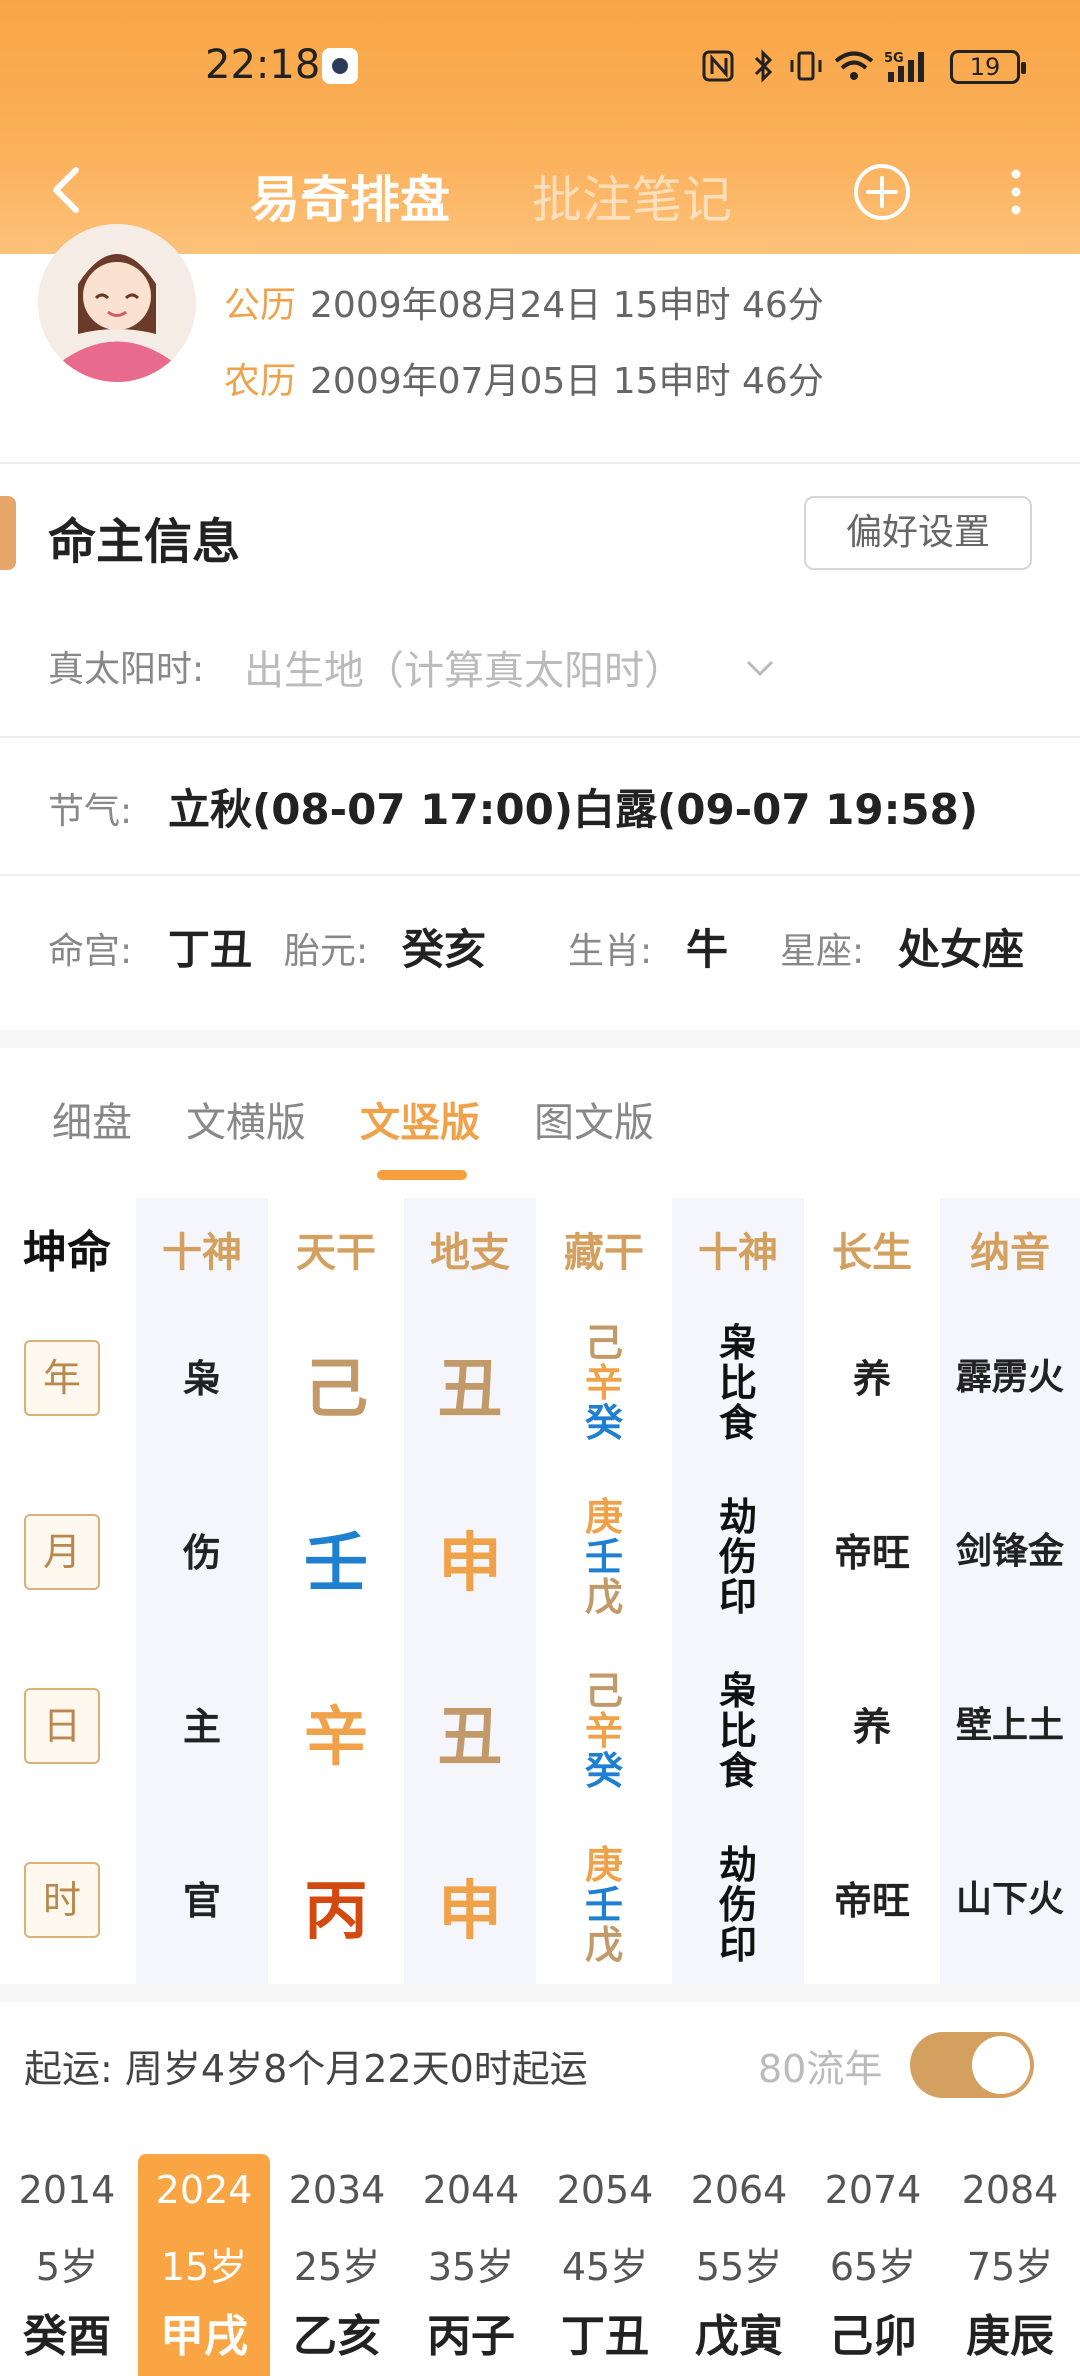  Describe the element at coordinates (594, 1119) in the screenshot. I see `tab-tuwen: 图文版` at that location.